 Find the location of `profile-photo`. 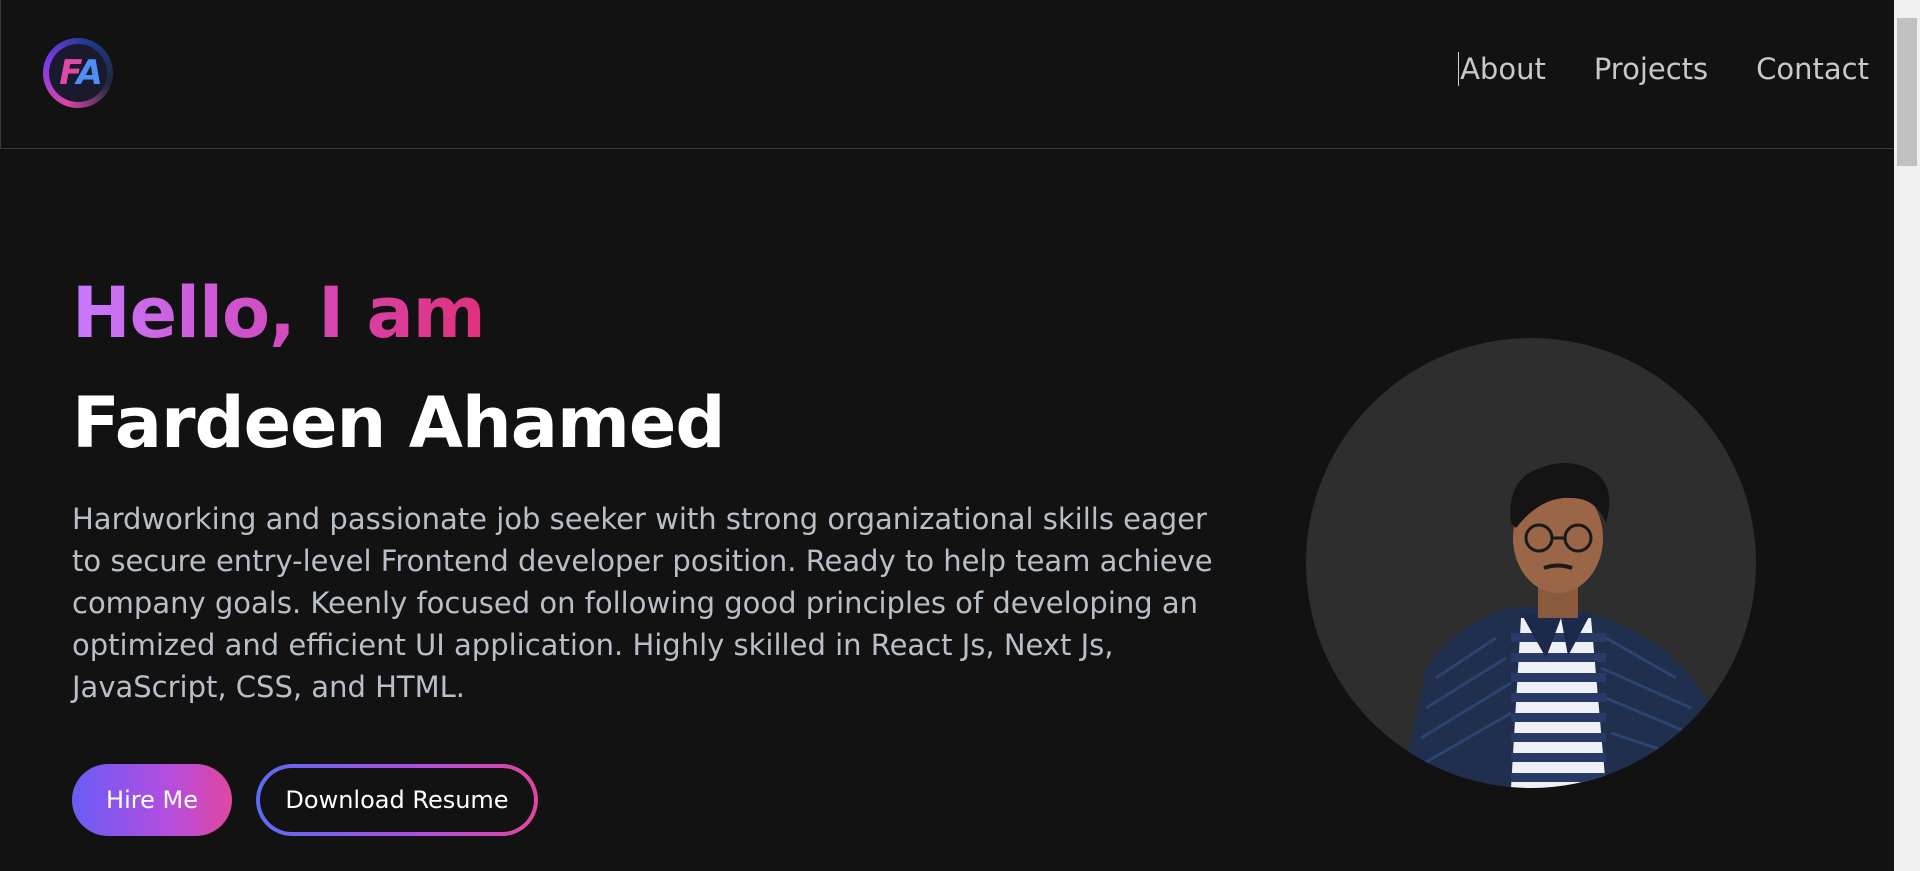

profile-photo is located at coordinates (1531, 563).